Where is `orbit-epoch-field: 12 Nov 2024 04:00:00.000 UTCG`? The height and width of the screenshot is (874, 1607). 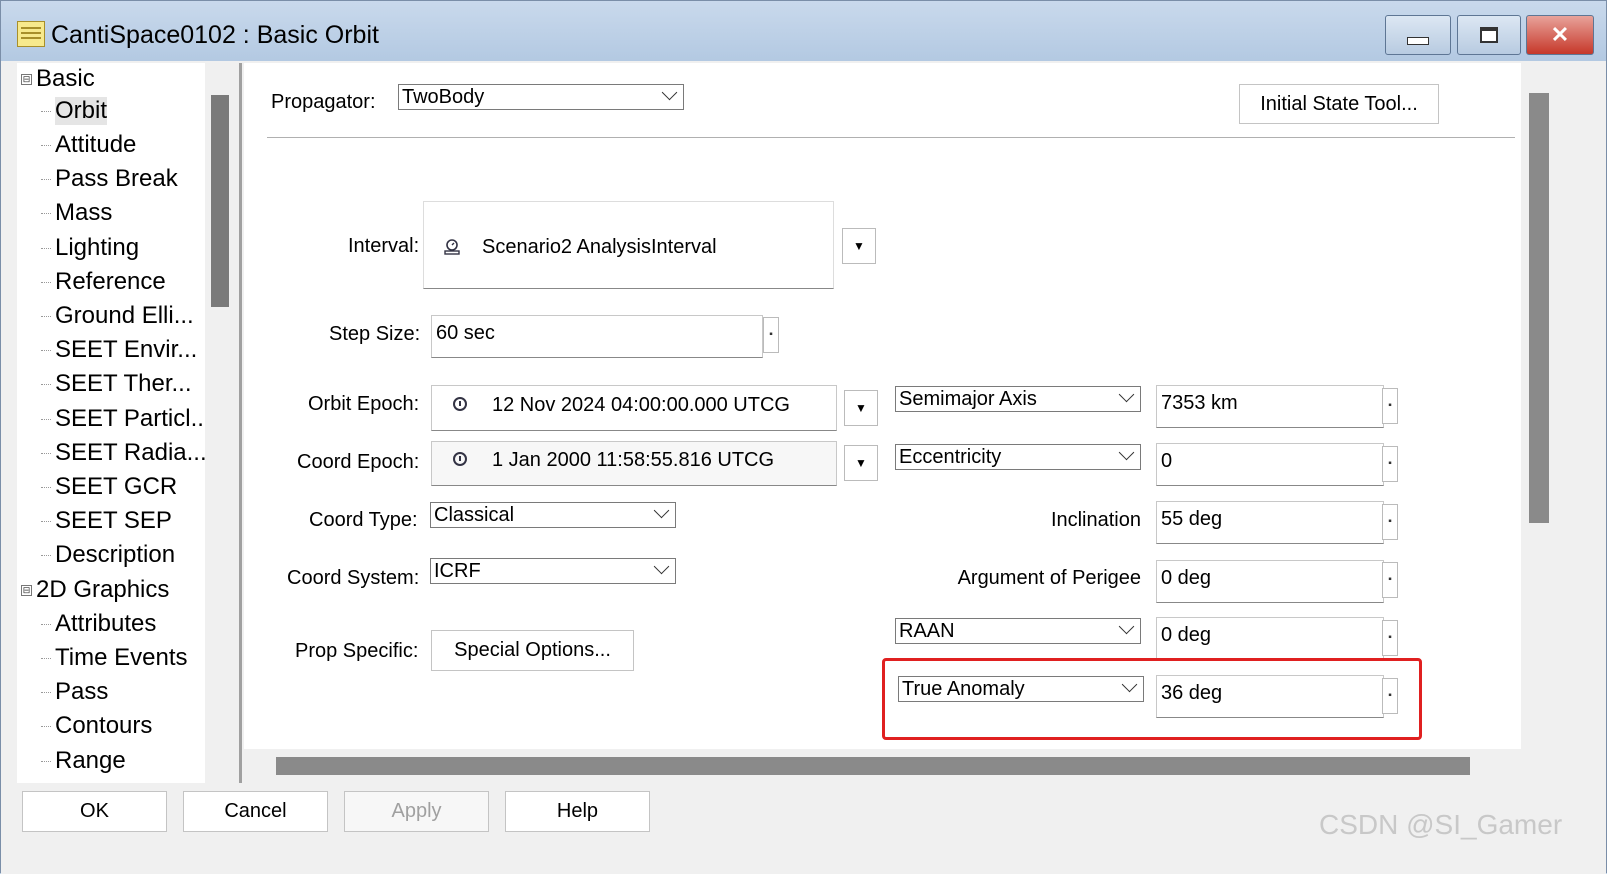 orbit-epoch-field: 12 Nov 2024 04:00:00.000 UTCG is located at coordinates (634, 408).